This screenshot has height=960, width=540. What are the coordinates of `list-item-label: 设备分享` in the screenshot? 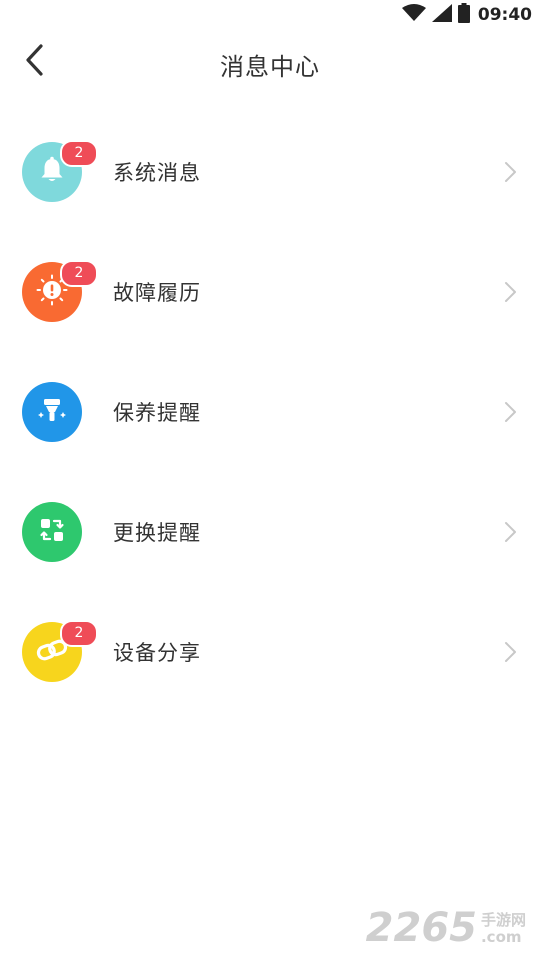 It's located at (157, 653).